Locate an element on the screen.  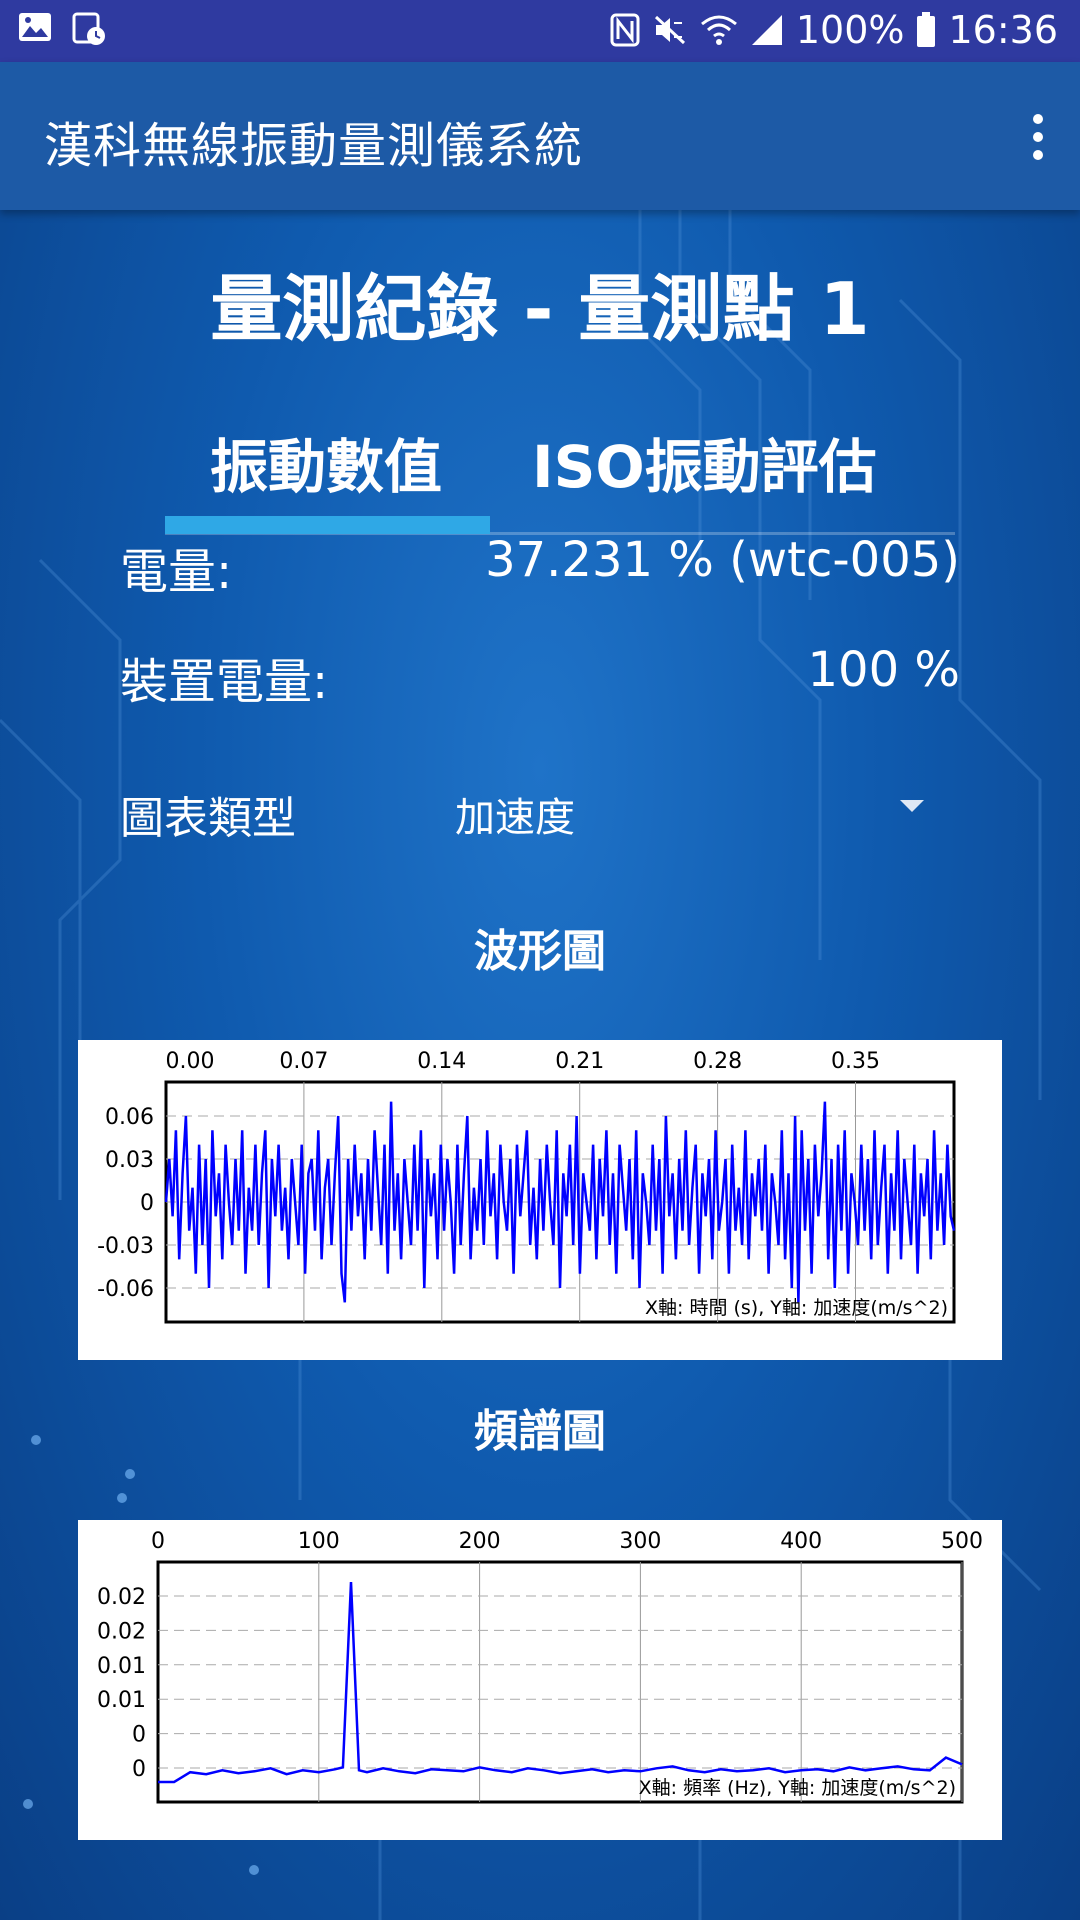
waveform-y-tick-label: 0.03 is located at coordinates (129, 1160).